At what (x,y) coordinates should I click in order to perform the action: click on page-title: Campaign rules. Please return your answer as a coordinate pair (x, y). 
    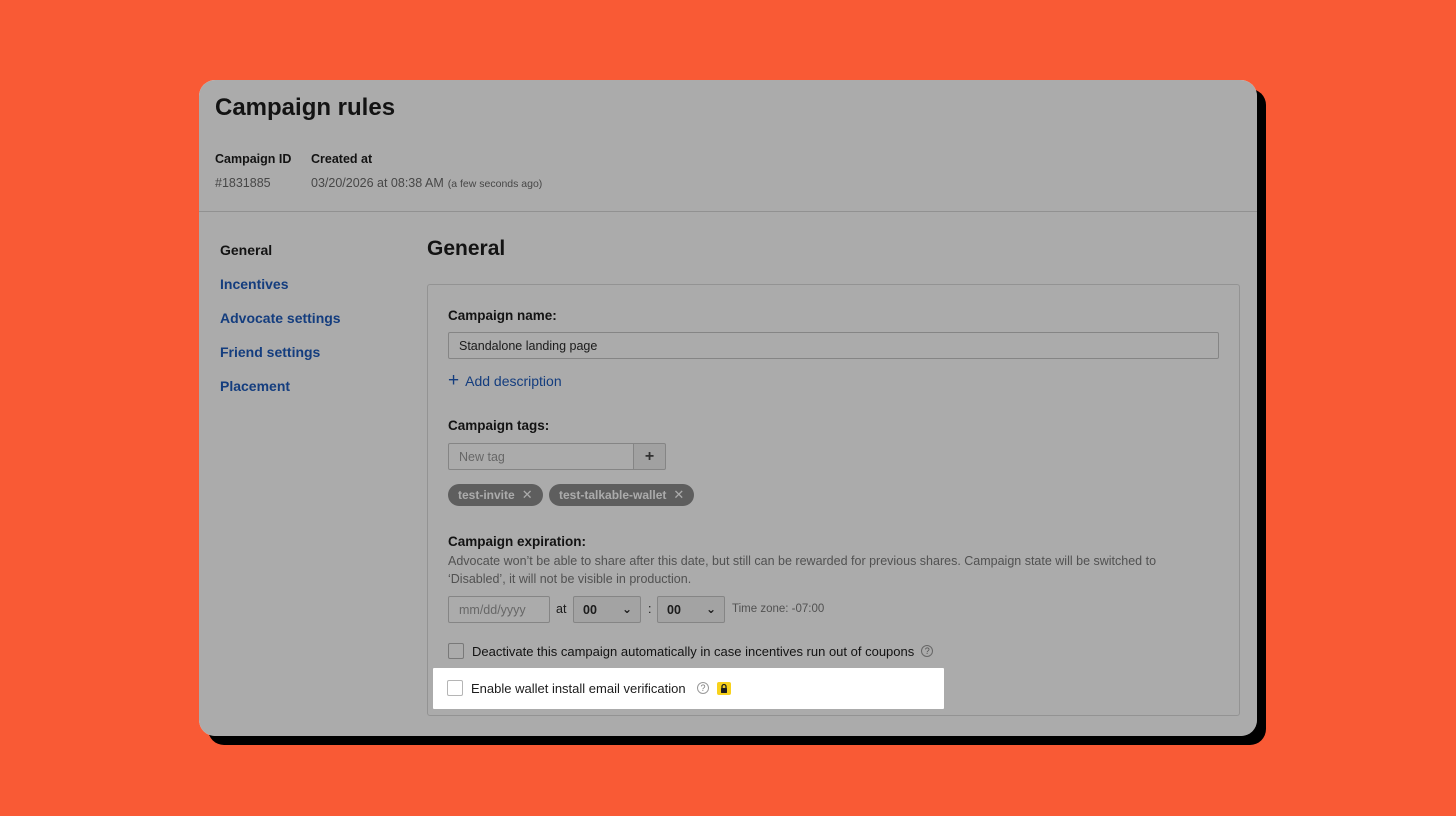
    Looking at the image, I should click on (305, 107).